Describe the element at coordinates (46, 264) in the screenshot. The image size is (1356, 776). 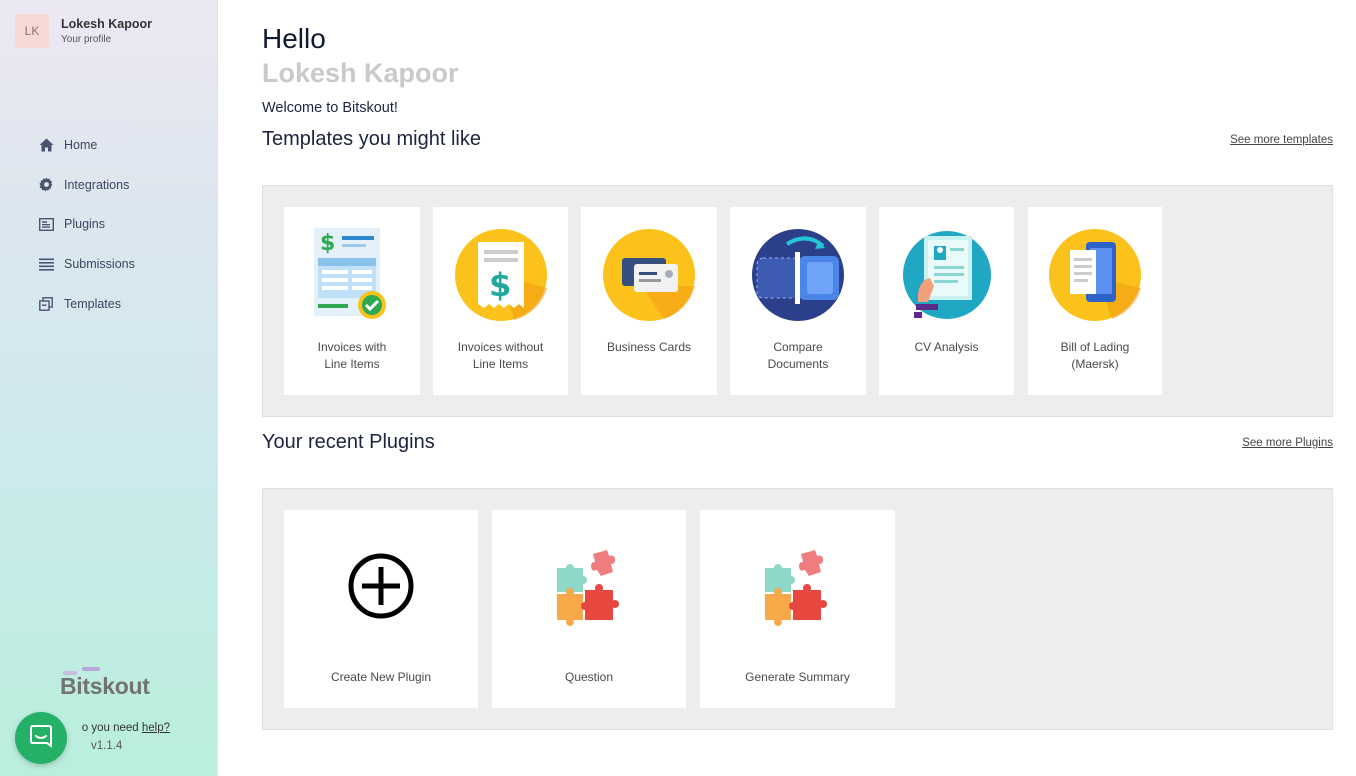
I see `list-icon` at that location.